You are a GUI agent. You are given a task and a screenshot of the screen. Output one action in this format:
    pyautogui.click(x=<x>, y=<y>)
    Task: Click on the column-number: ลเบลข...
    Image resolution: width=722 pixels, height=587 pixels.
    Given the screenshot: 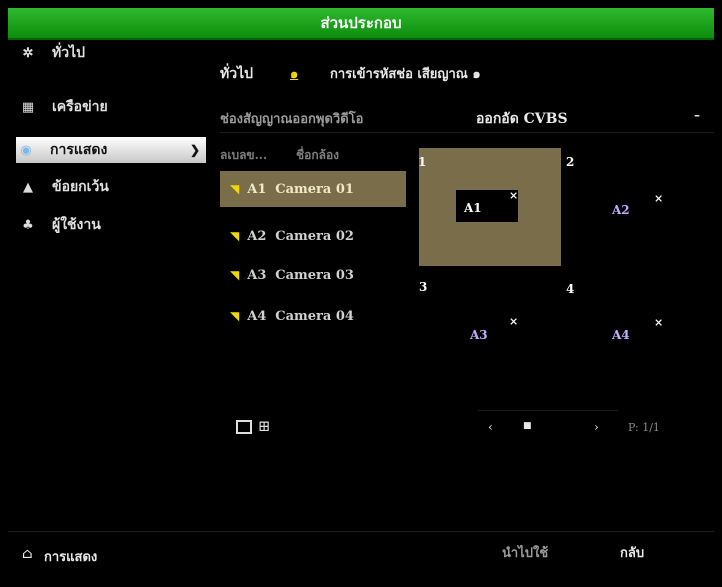 What is the action you would take?
    pyautogui.click(x=244, y=155)
    